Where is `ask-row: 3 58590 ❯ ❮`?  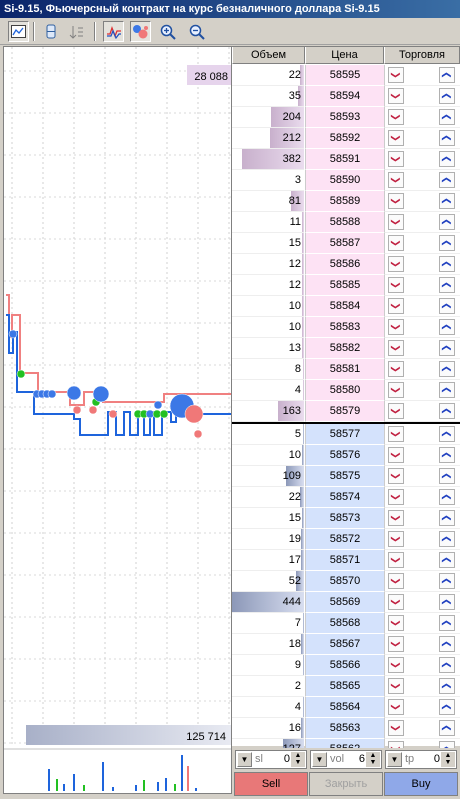 ask-row: 3 58590 ❯ ❮ is located at coordinates (346, 180).